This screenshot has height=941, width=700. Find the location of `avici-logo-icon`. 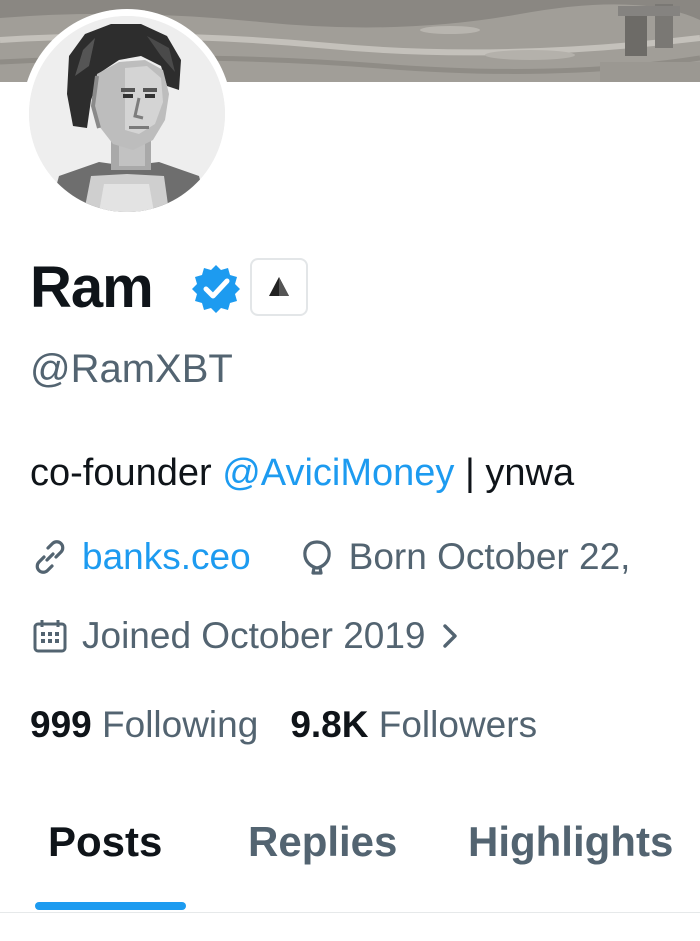

avici-logo-icon is located at coordinates (279, 287).